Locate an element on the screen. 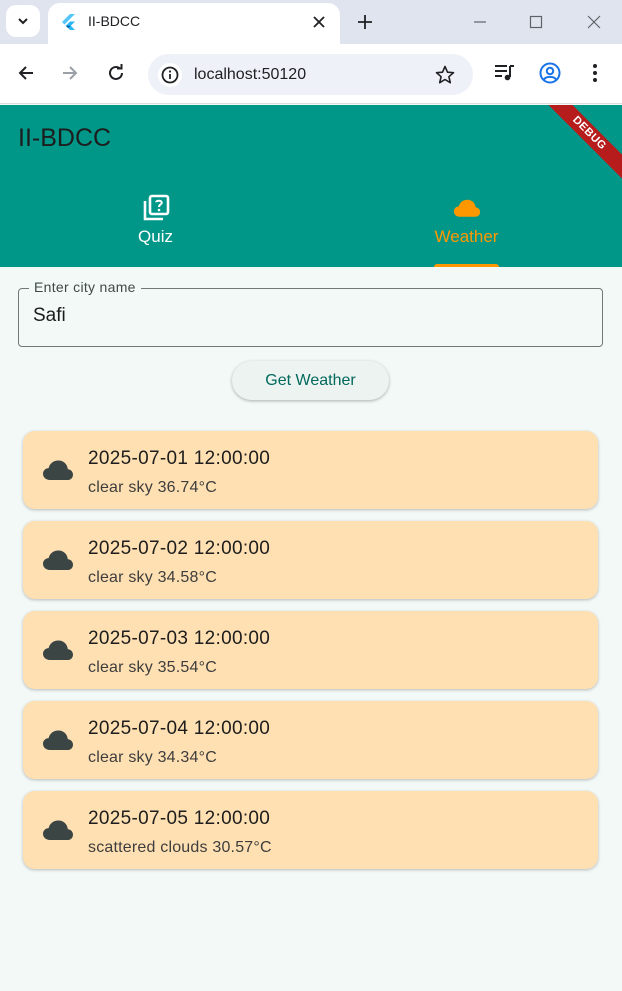  star-icon is located at coordinates (445, 74).